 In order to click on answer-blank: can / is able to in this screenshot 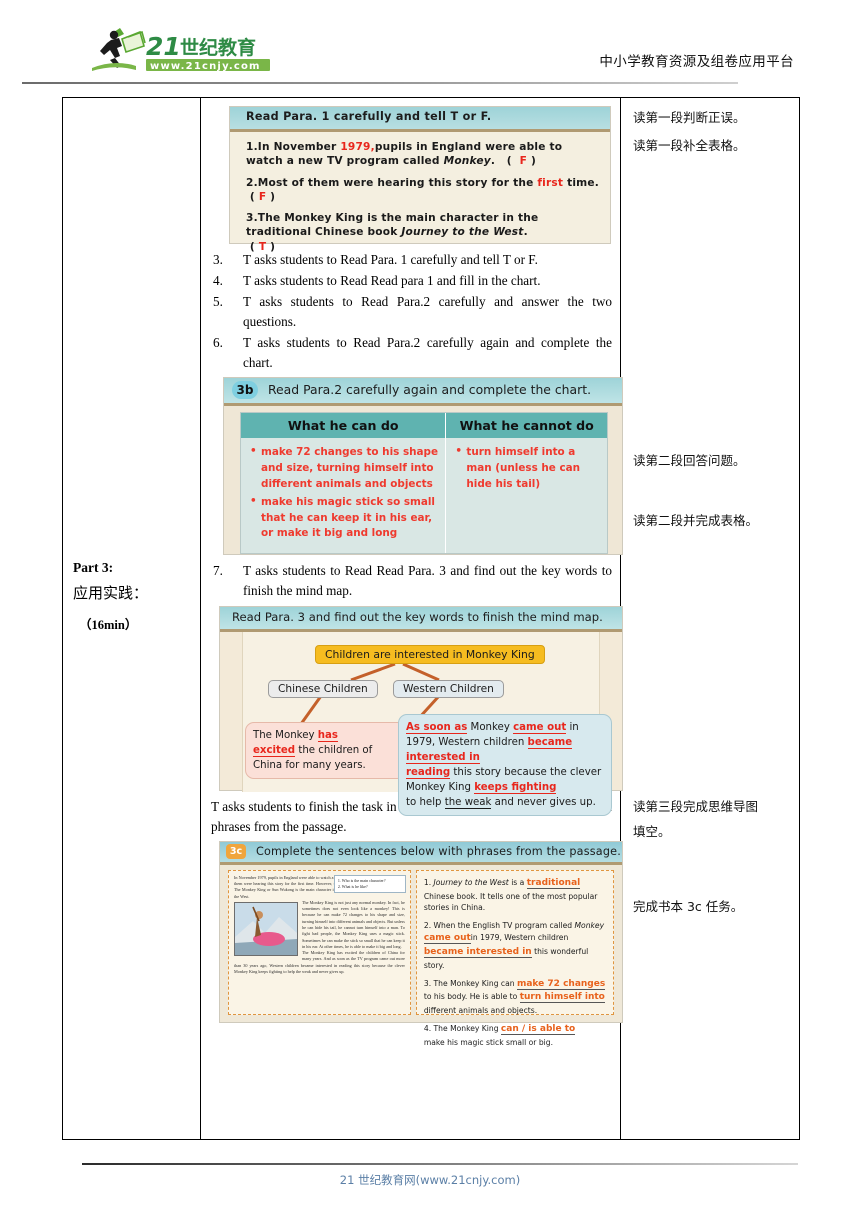, I will do `click(538, 1030)`.